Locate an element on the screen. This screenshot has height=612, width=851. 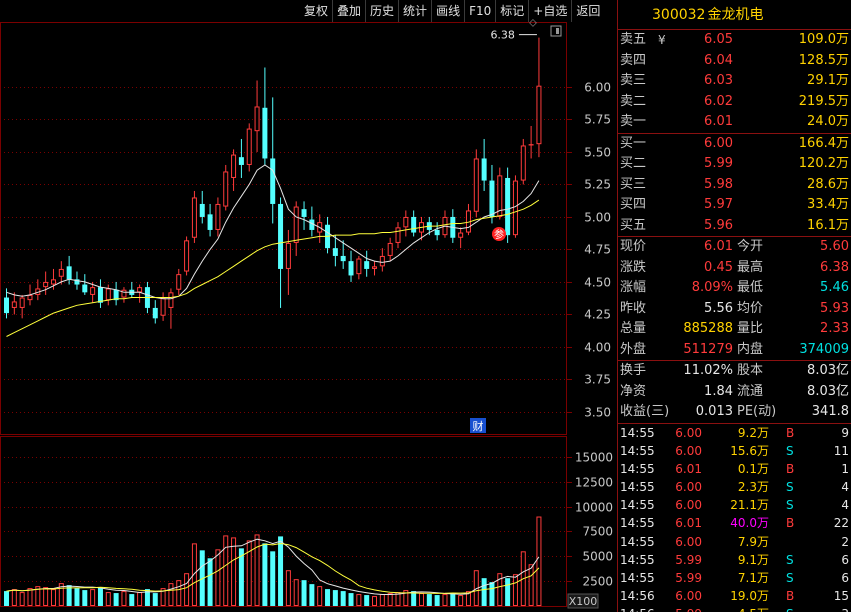
buy-level-volume: 33.4万 is located at coordinates (828, 204).